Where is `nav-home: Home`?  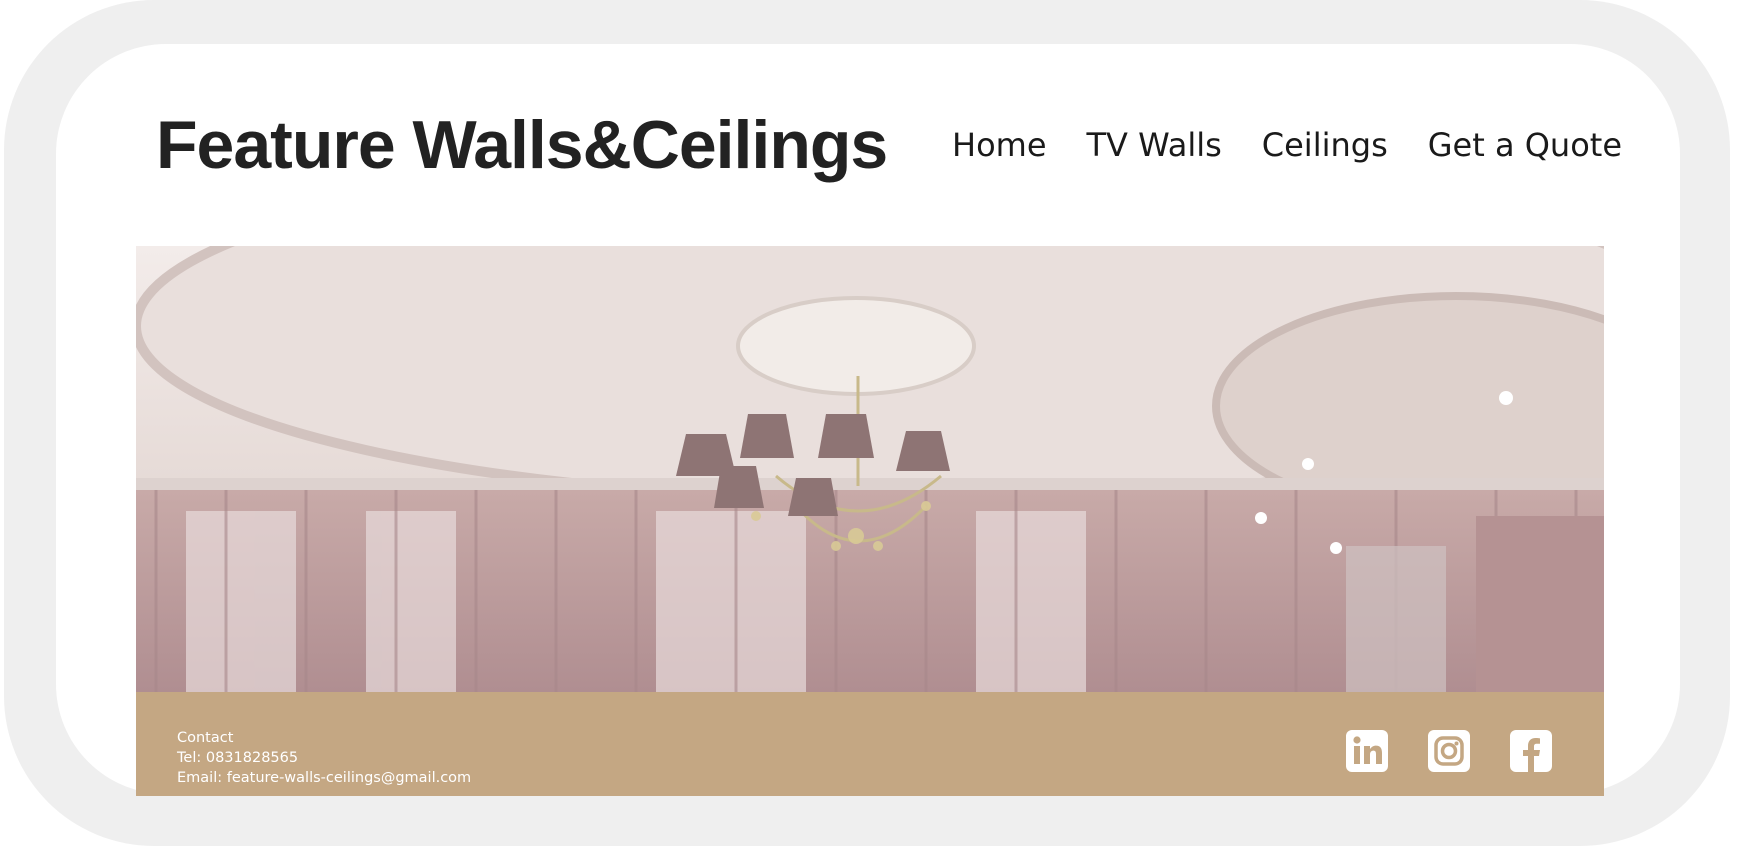
nav-home: Home is located at coordinates (999, 145).